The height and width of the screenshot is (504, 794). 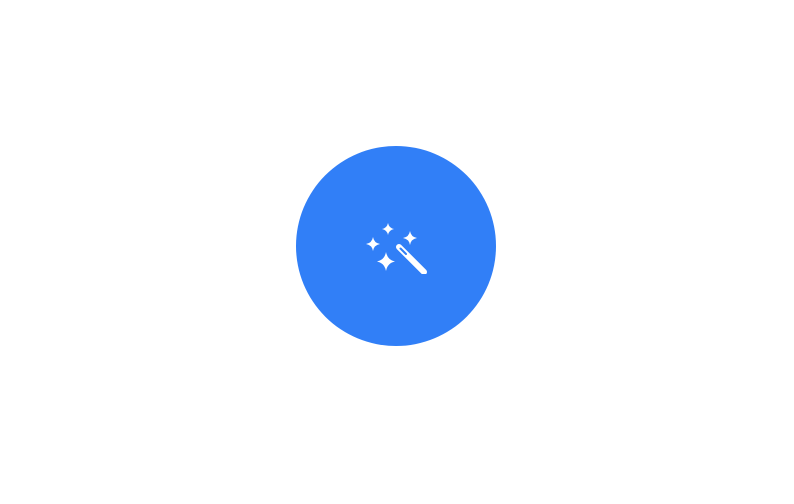 I want to click on magic-wand-sparkles-icon, so click(x=396, y=246).